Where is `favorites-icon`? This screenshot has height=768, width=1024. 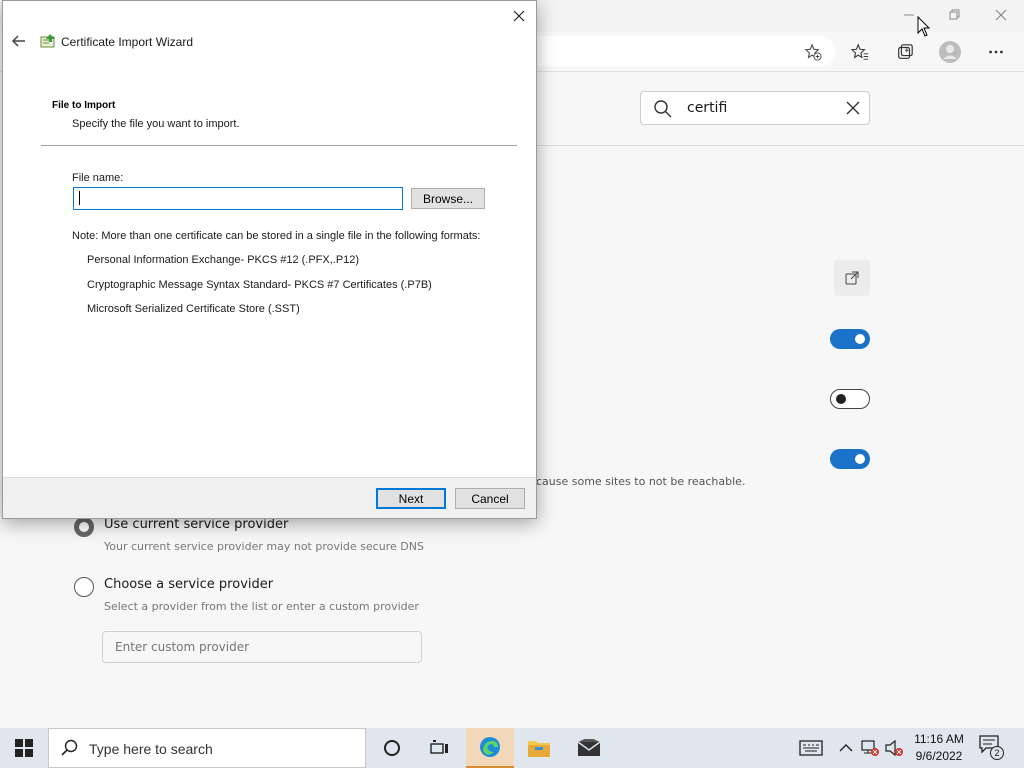 favorites-icon is located at coordinates (860, 51).